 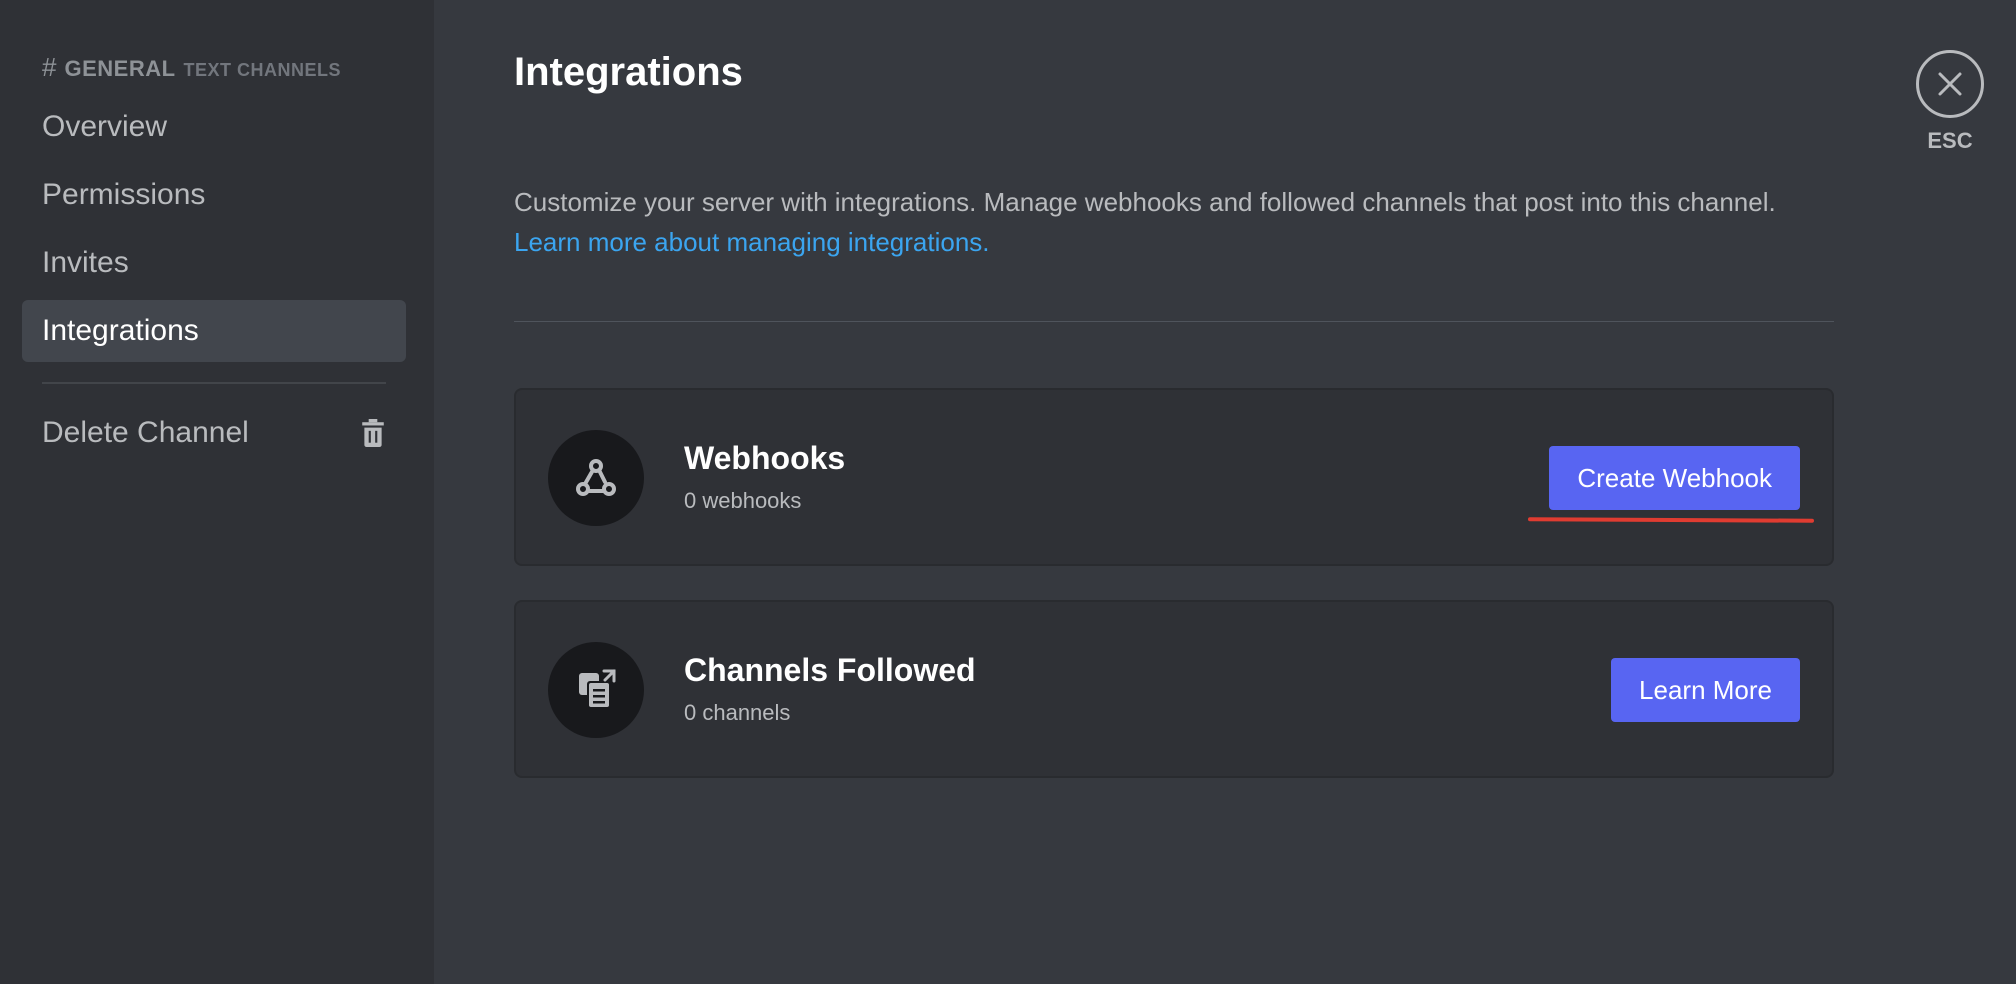 What do you see at coordinates (373, 433) in the screenshot?
I see `trash-icon` at bounding box center [373, 433].